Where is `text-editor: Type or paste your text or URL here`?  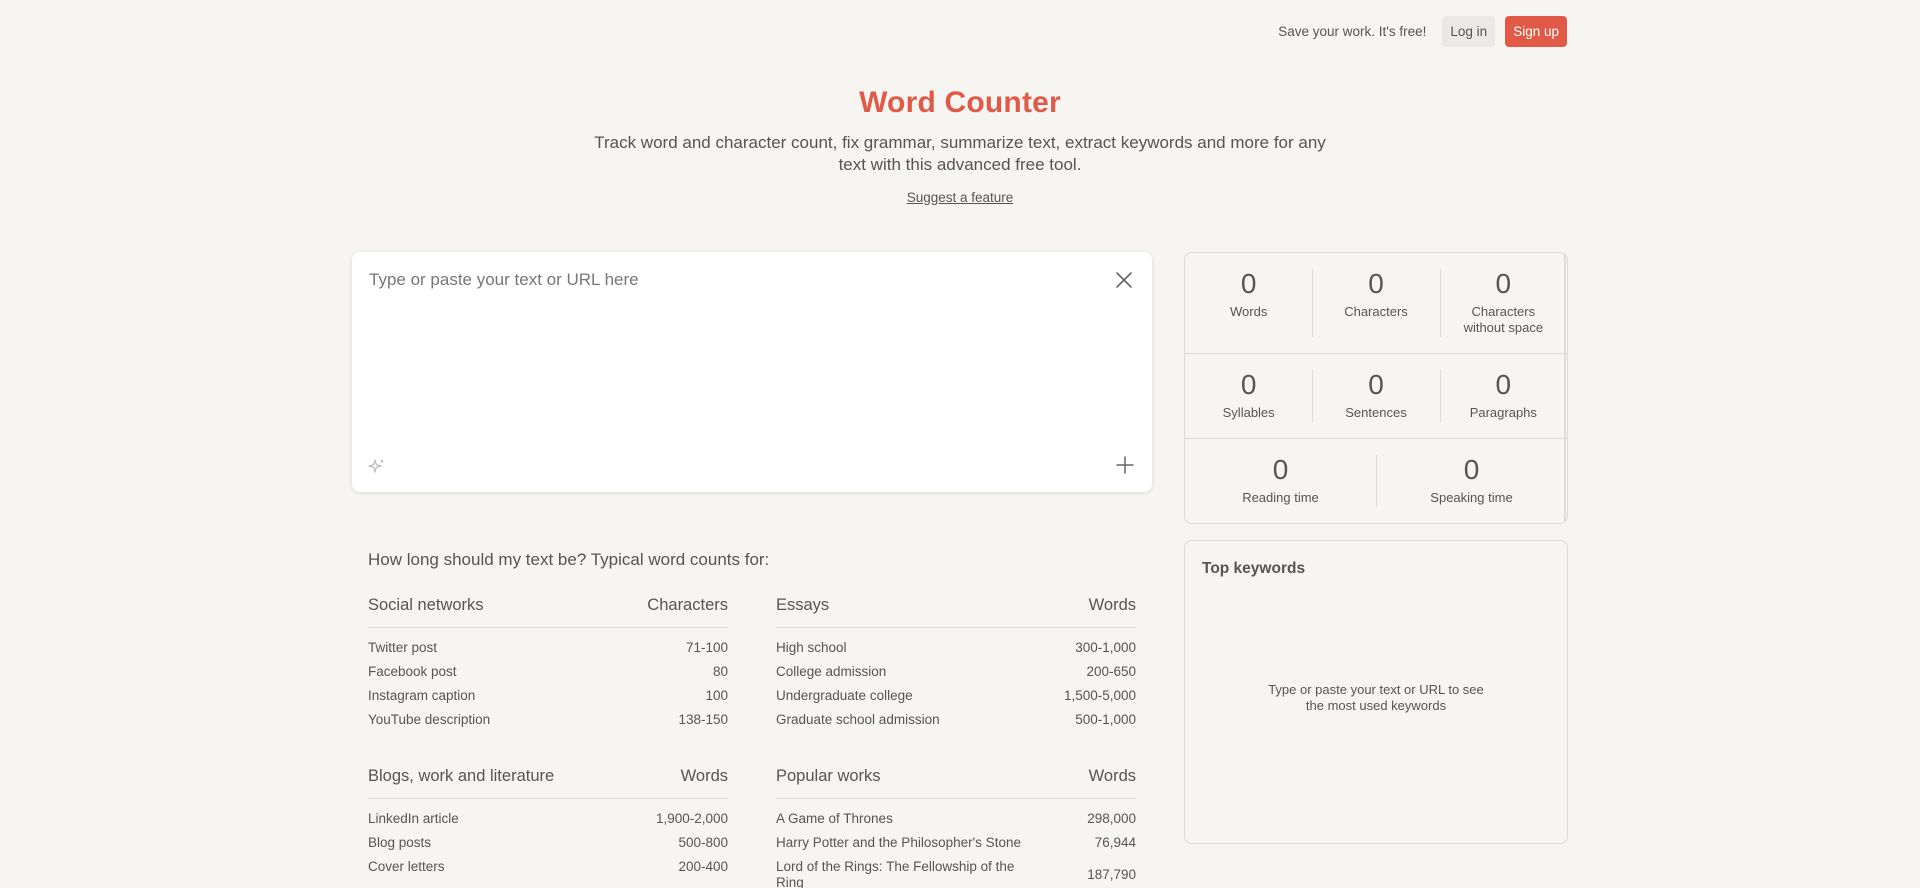
text-editor: Type or paste your text or URL here is located at coordinates (752, 372).